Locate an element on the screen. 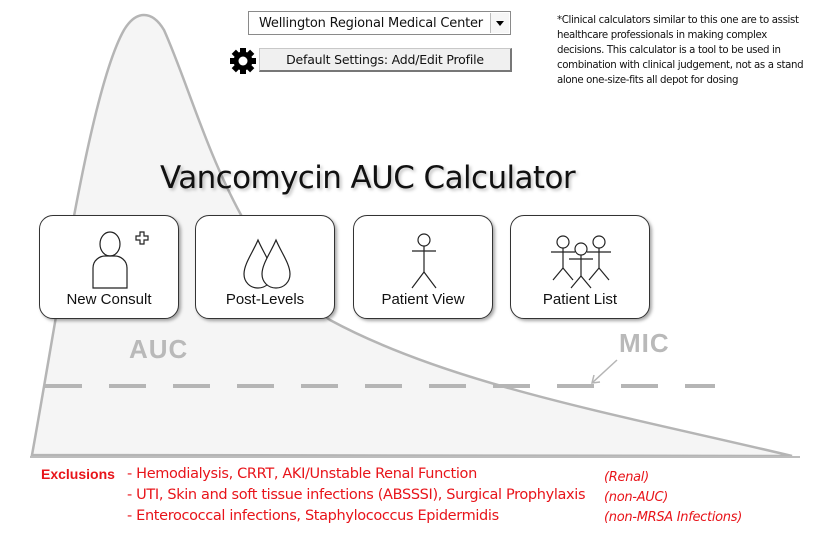 The image size is (816, 543). patient-view-button: Patient View is located at coordinates (423, 267).